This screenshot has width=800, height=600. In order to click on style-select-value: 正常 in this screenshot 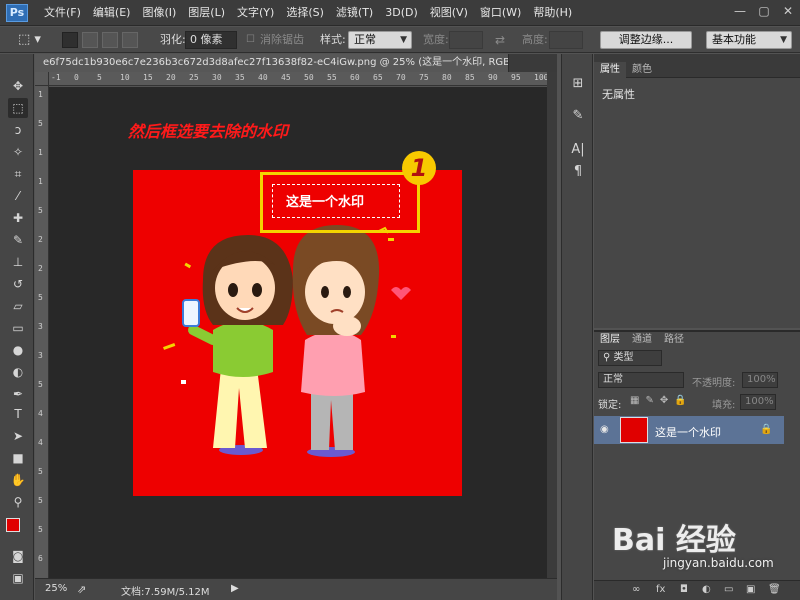, I will do `click(365, 39)`.